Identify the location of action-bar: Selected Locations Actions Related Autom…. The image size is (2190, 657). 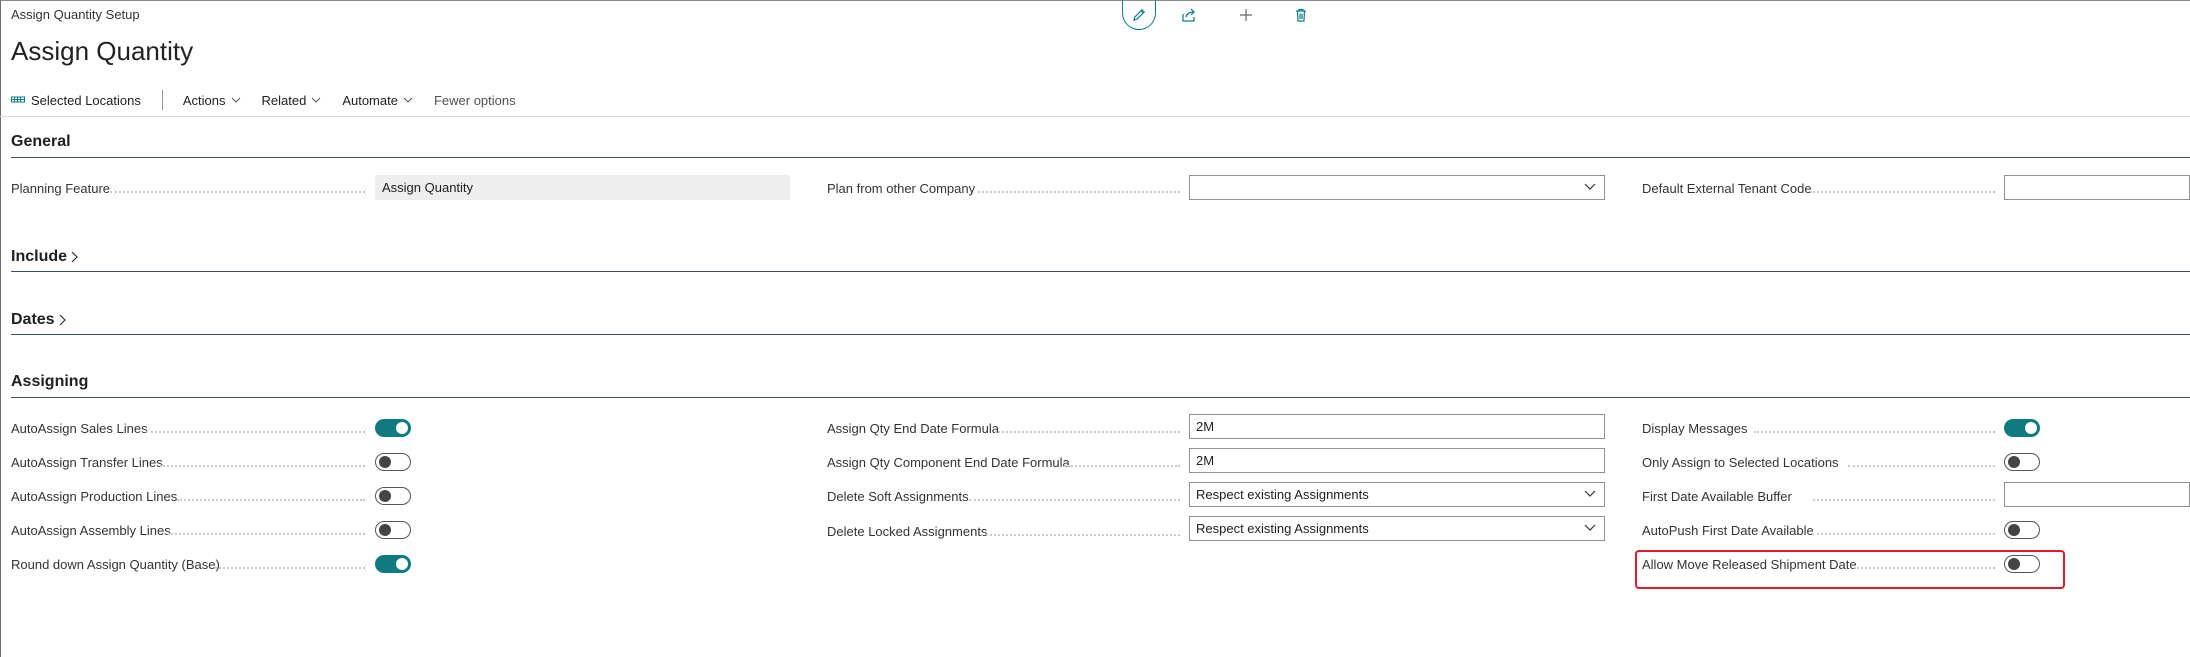
(274, 100).